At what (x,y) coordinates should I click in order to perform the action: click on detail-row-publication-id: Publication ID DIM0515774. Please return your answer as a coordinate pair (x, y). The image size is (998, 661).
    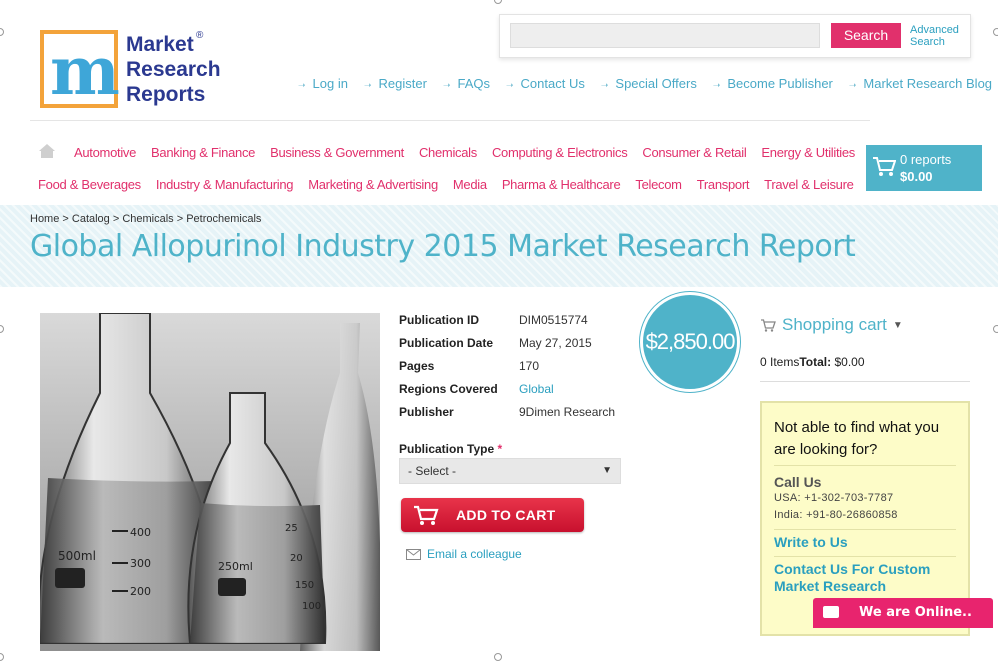
    Looking at the image, I should click on (507, 324).